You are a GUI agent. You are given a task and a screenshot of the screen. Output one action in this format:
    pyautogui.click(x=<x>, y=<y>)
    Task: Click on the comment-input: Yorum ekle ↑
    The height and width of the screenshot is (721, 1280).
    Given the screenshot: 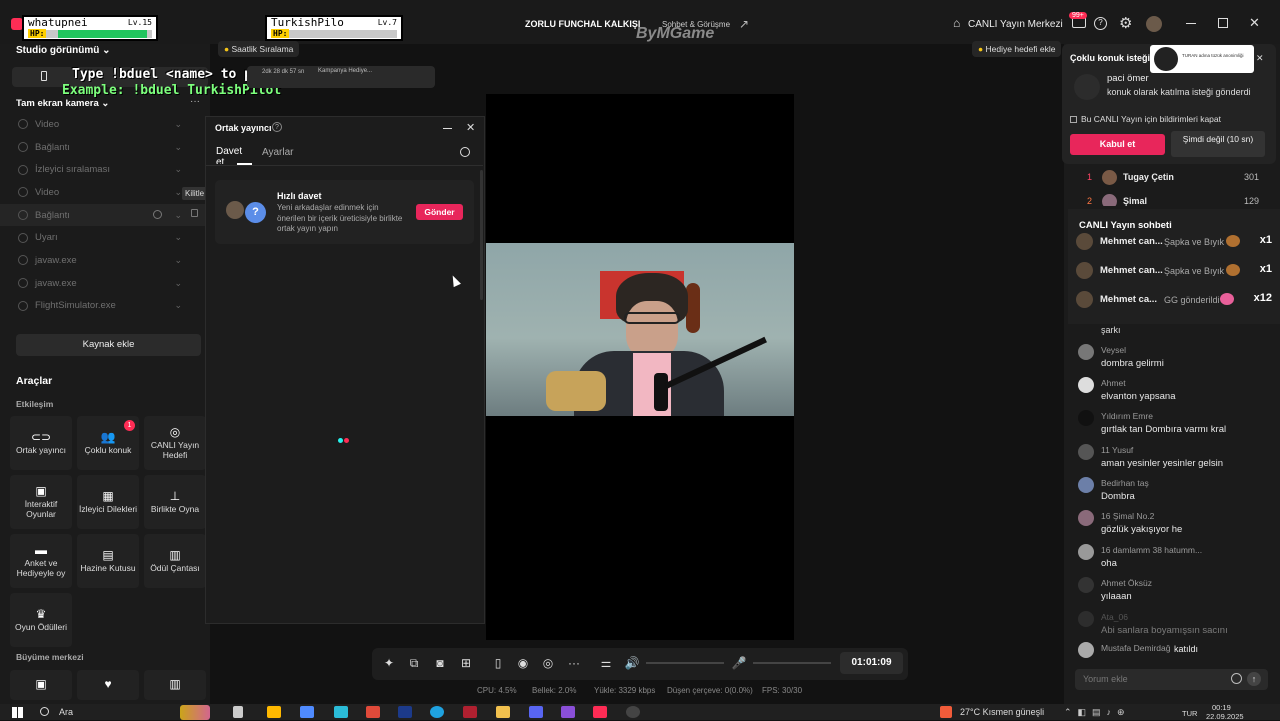 What is the action you would take?
    pyautogui.click(x=1171, y=679)
    